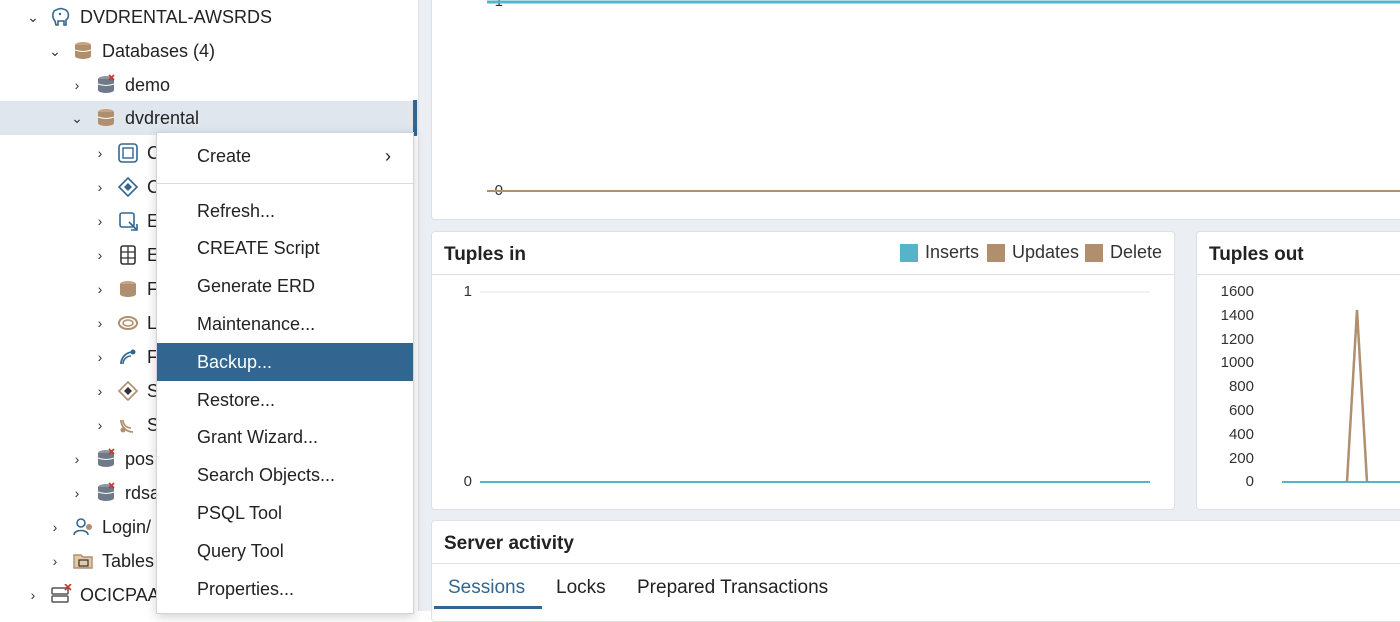 This screenshot has height=622, width=1400. Describe the element at coordinates (128, 357) in the screenshot. I see `publications-icon` at that location.